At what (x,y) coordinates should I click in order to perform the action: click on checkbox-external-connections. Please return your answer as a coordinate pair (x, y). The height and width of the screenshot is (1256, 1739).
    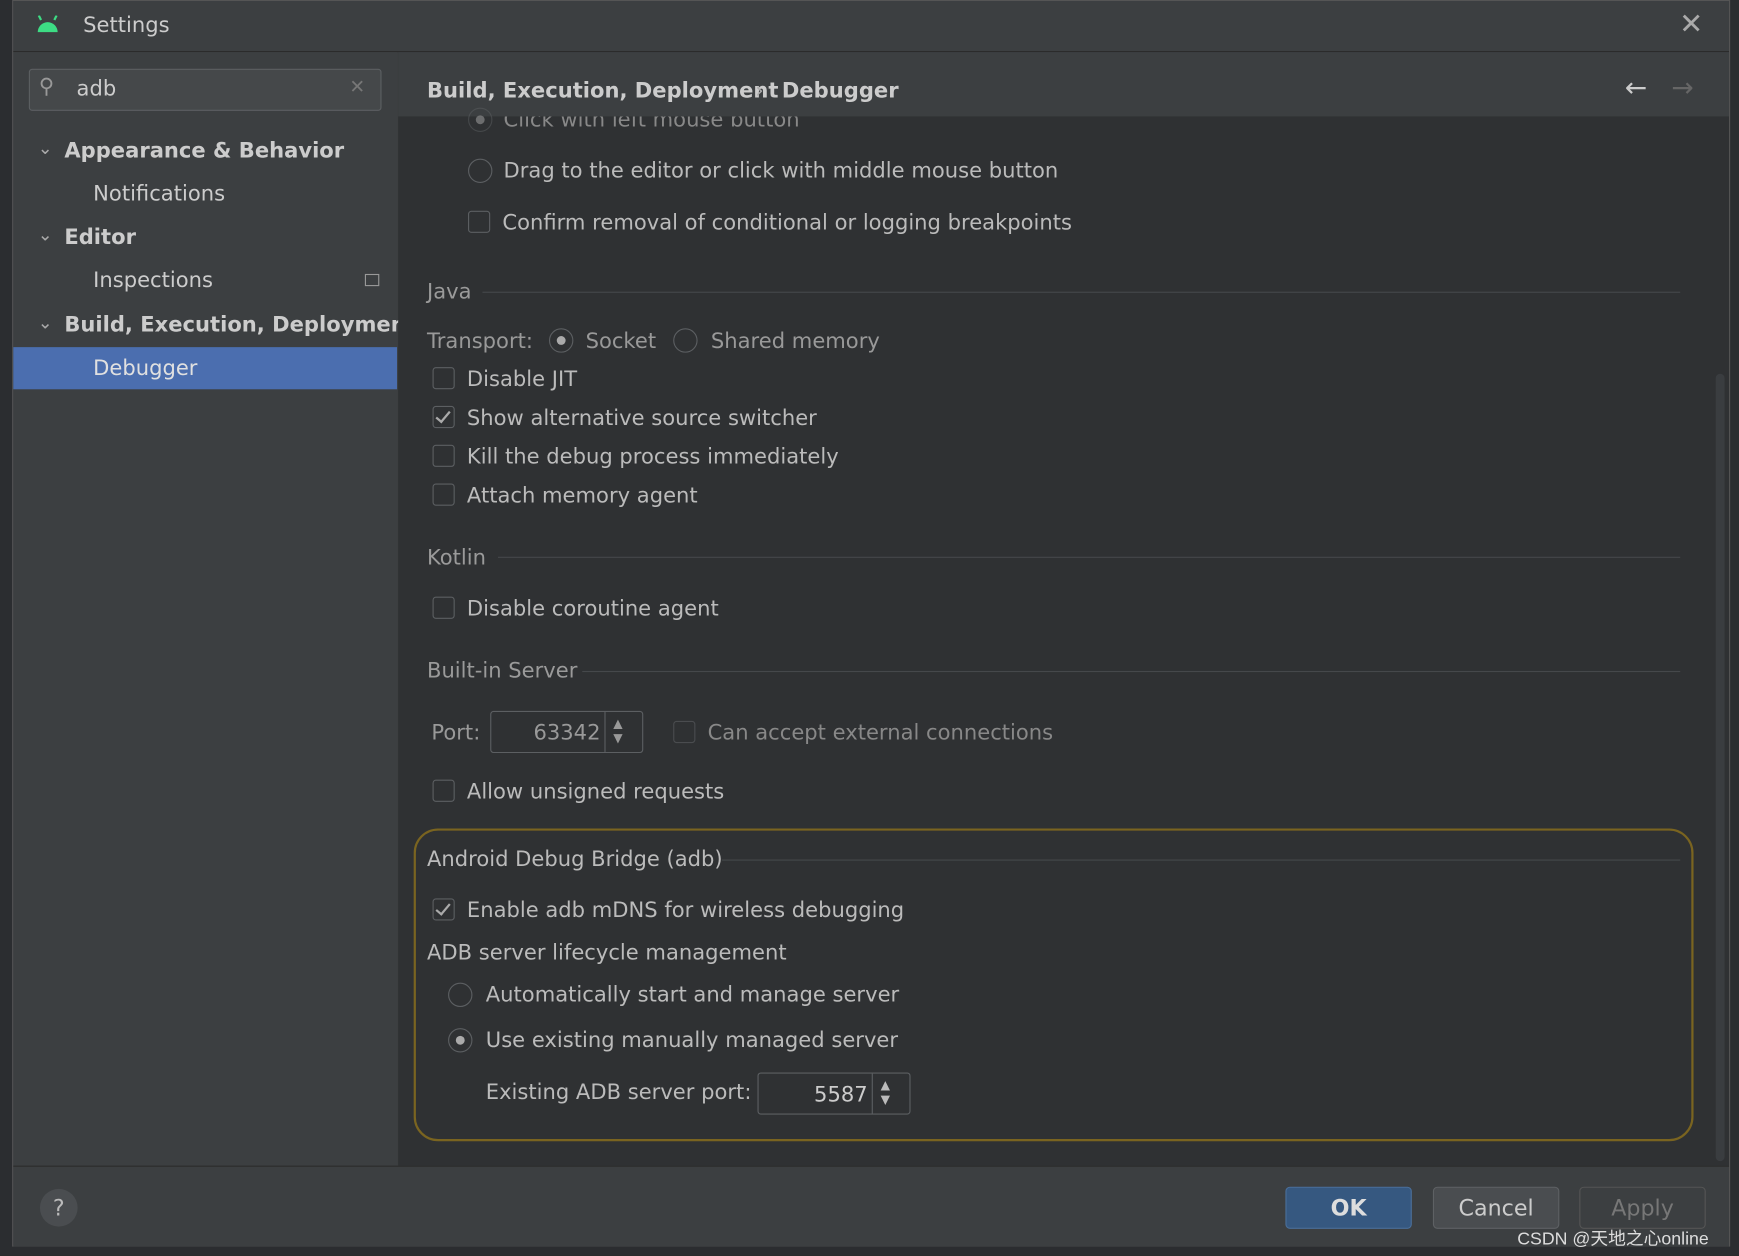
    Looking at the image, I should click on (684, 732).